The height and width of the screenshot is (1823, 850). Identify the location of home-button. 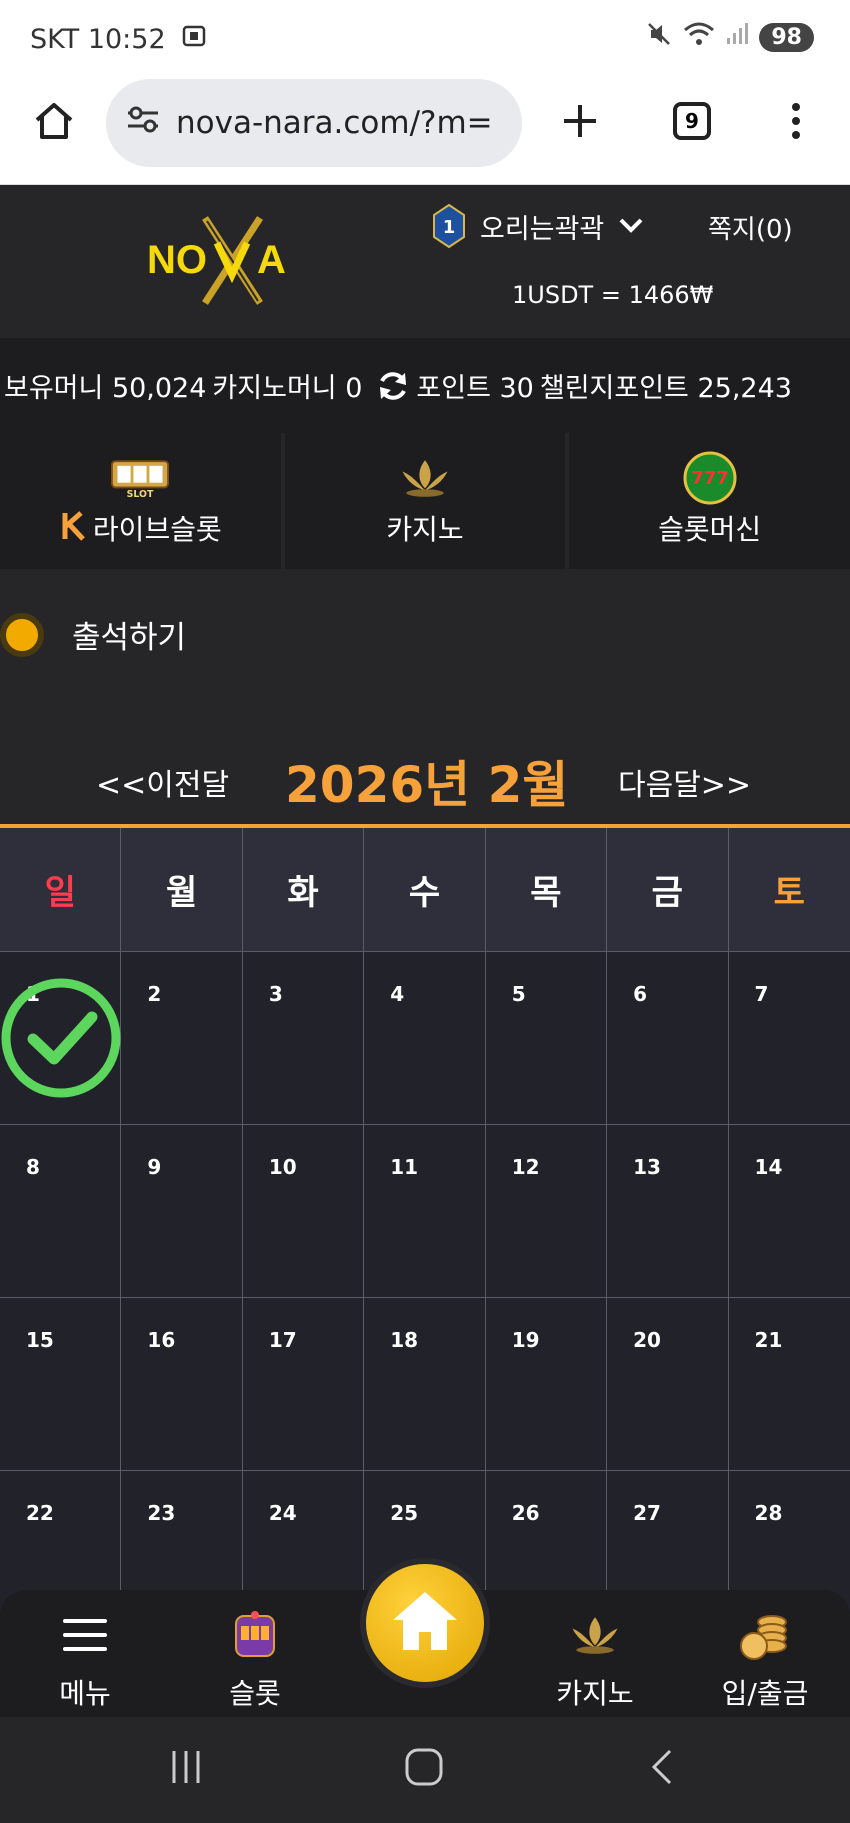
(425, 1623).